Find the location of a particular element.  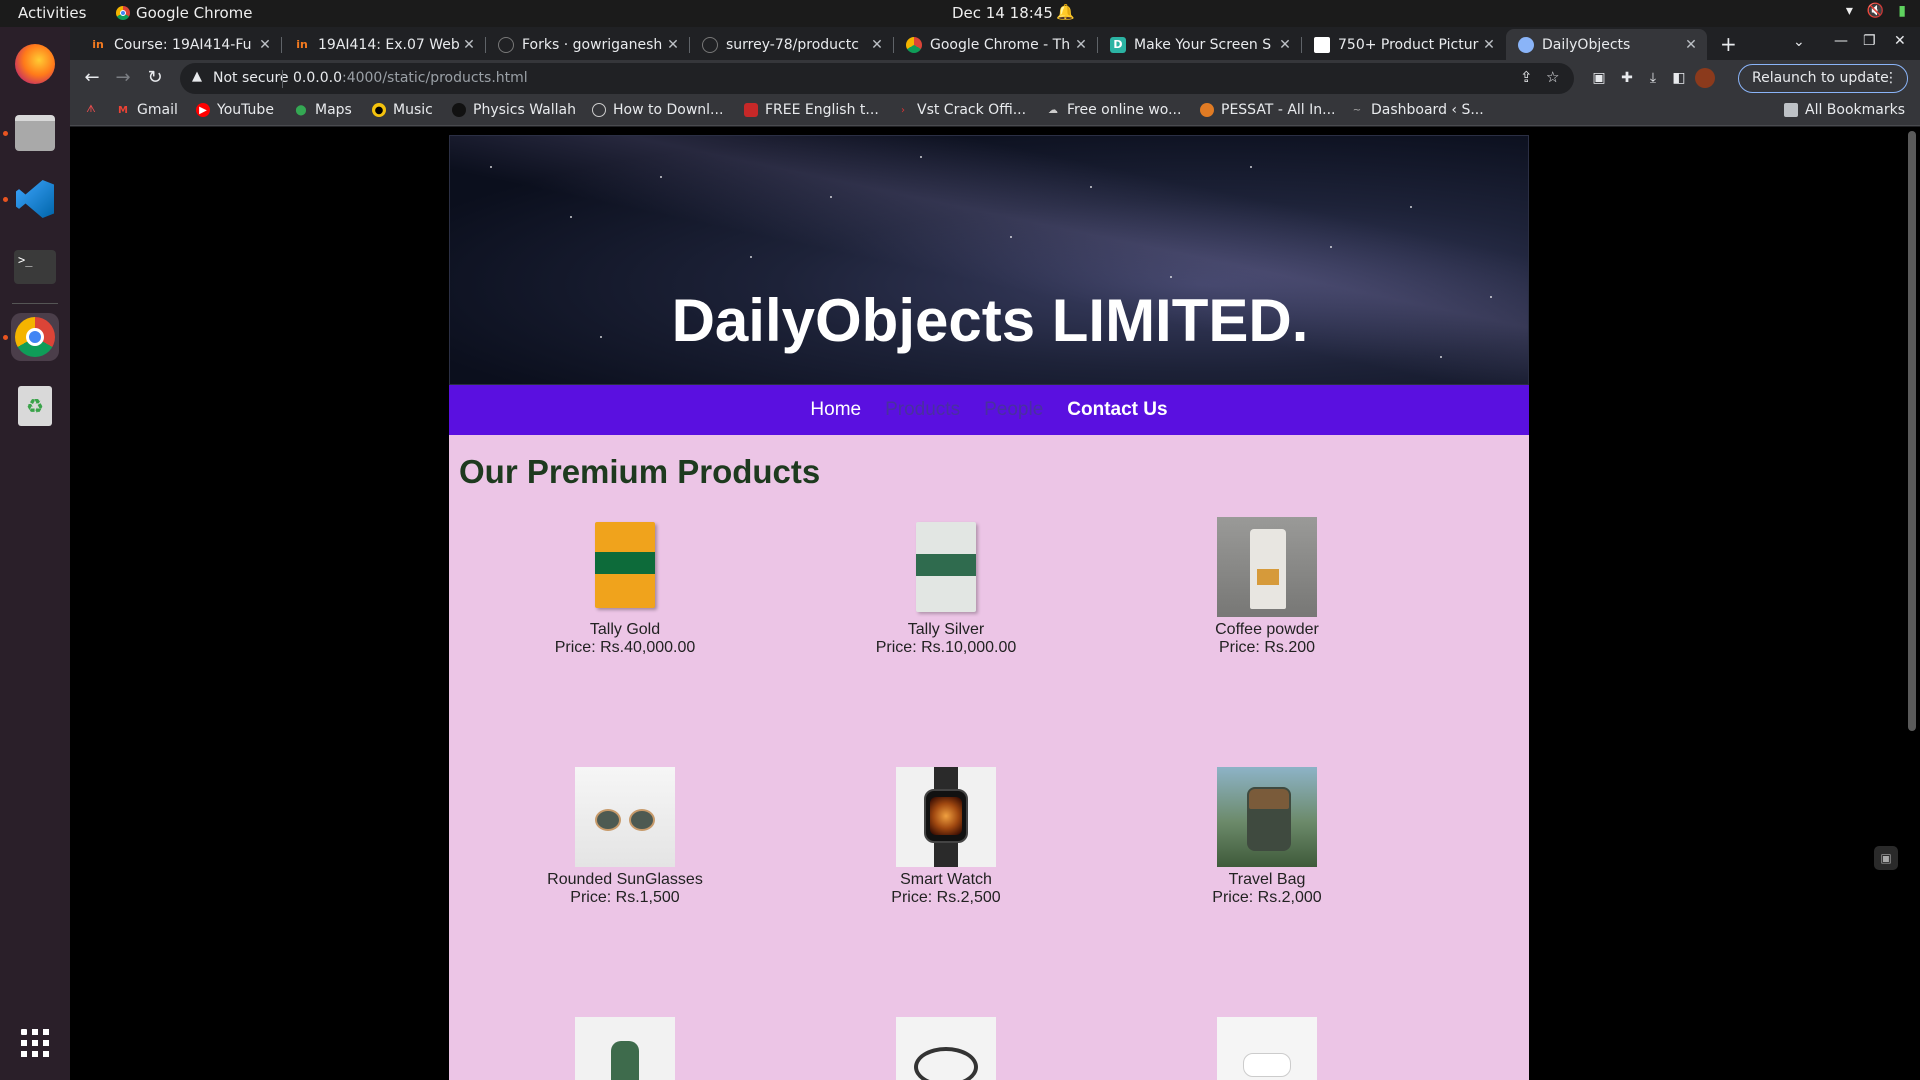

nav-home-link: Home is located at coordinates (835, 410).